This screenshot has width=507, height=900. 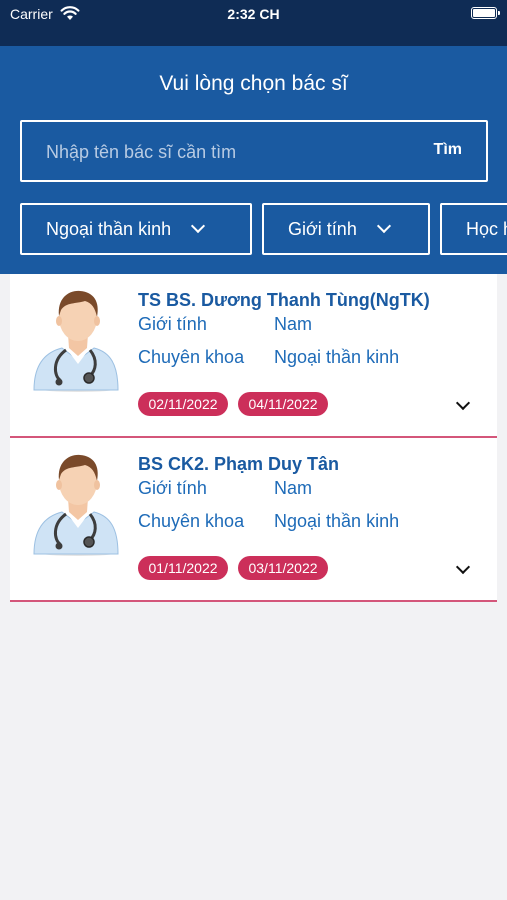 I want to click on gender-filter-dropdown: Giới tính, so click(x=346, y=229).